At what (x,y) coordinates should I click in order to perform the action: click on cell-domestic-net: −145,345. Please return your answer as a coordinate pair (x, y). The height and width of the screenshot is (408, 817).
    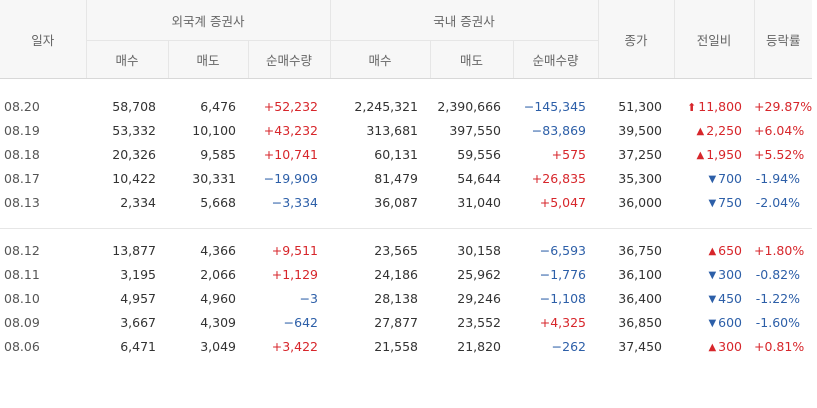
    Looking at the image, I should click on (555, 106).